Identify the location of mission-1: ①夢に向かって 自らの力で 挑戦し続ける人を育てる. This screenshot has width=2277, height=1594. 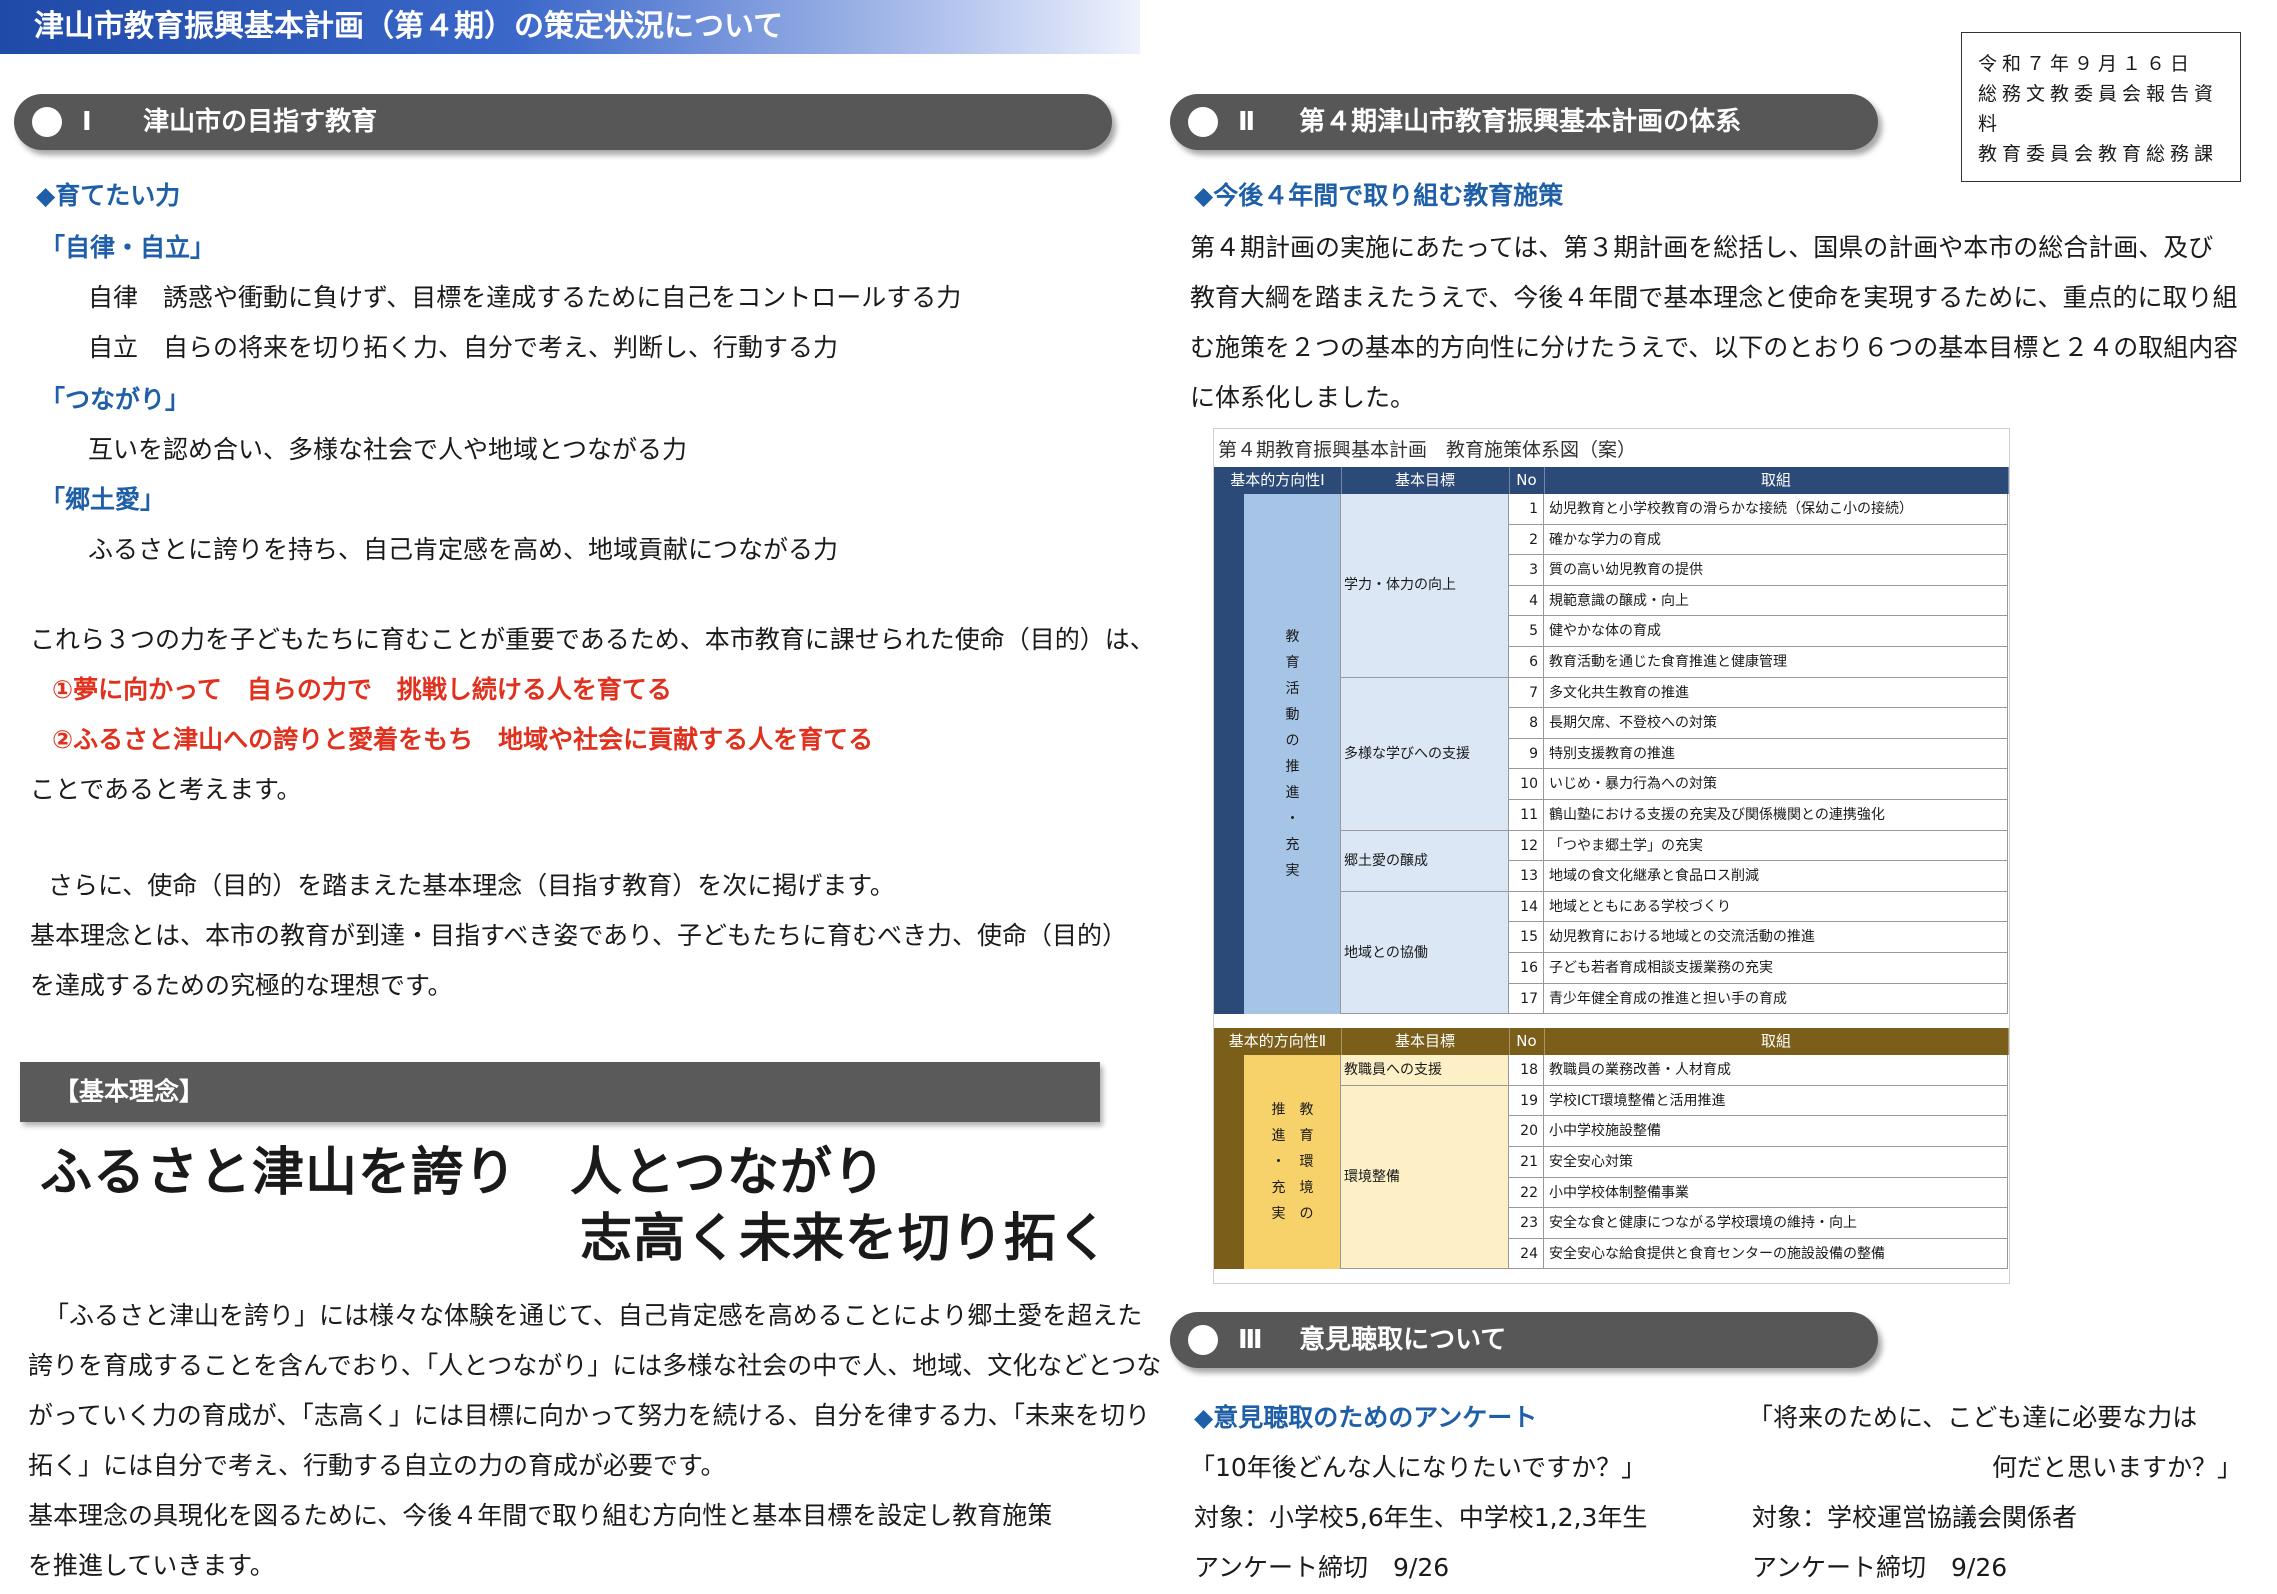
(362, 689).